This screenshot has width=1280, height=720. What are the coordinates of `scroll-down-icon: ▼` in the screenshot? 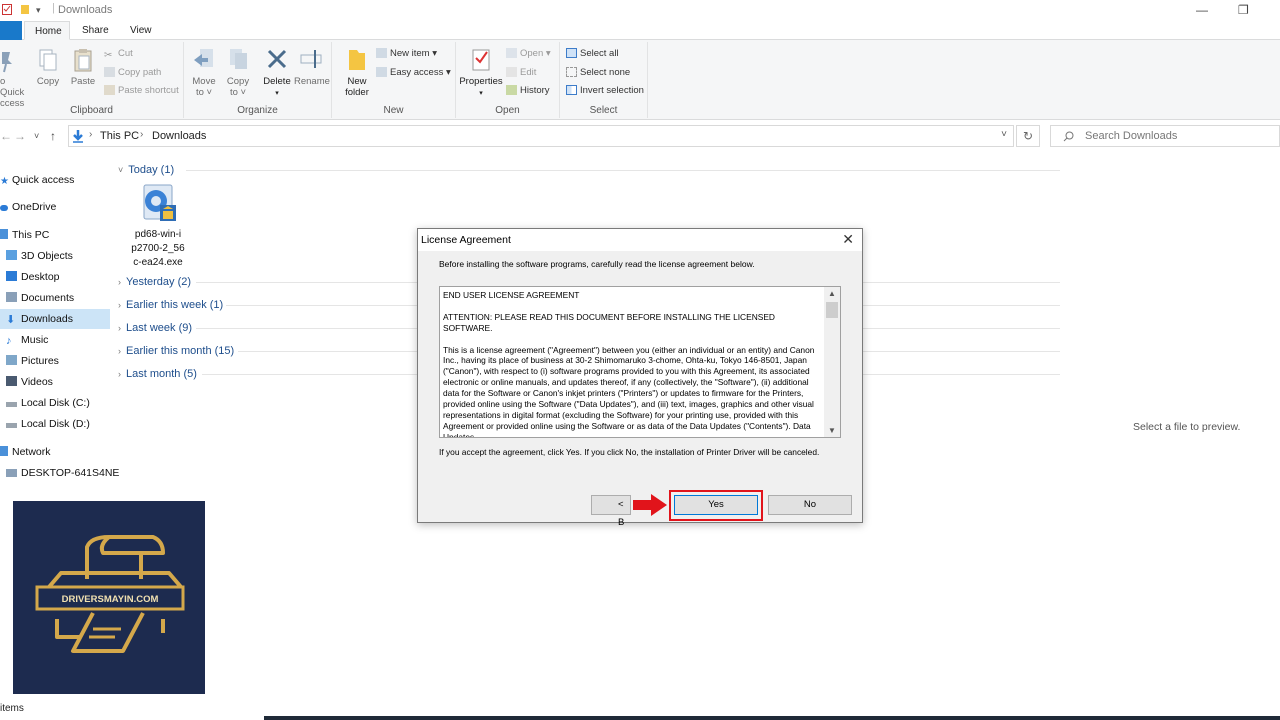 It's located at (832, 430).